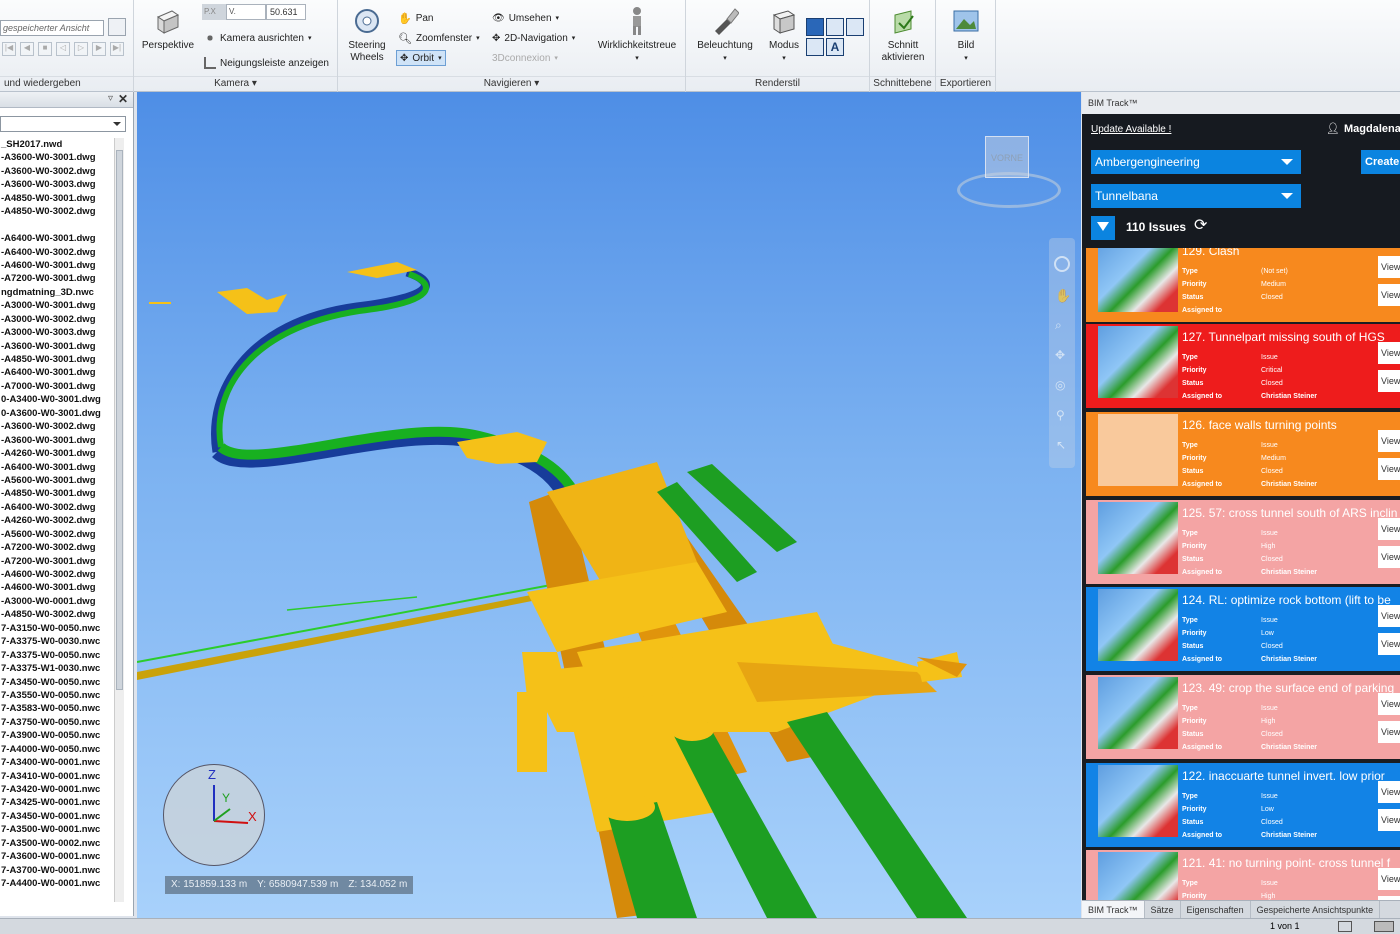 This screenshot has width=1400, height=934. Describe the element at coordinates (56, 184) in the screenshot. I see `file-tree-item: -A3600-W0-3003.dwg` at that location.